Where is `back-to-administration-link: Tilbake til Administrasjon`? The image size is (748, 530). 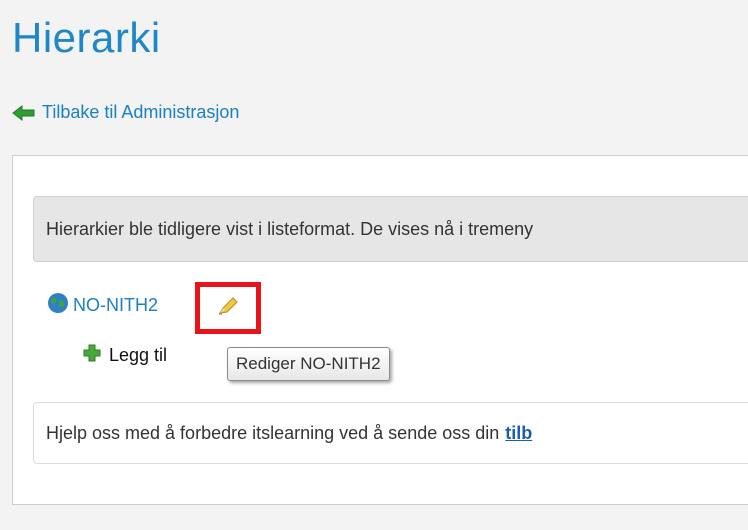
back-to-administration-link: Tilbake til Administrasjon is located at coordinates (125, 112).